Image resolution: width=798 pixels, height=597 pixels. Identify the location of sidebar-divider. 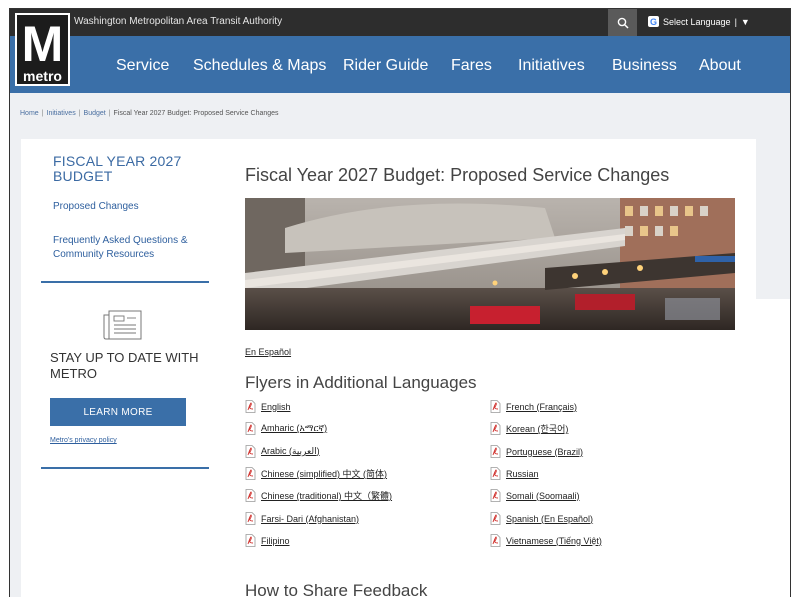
(125, 282).